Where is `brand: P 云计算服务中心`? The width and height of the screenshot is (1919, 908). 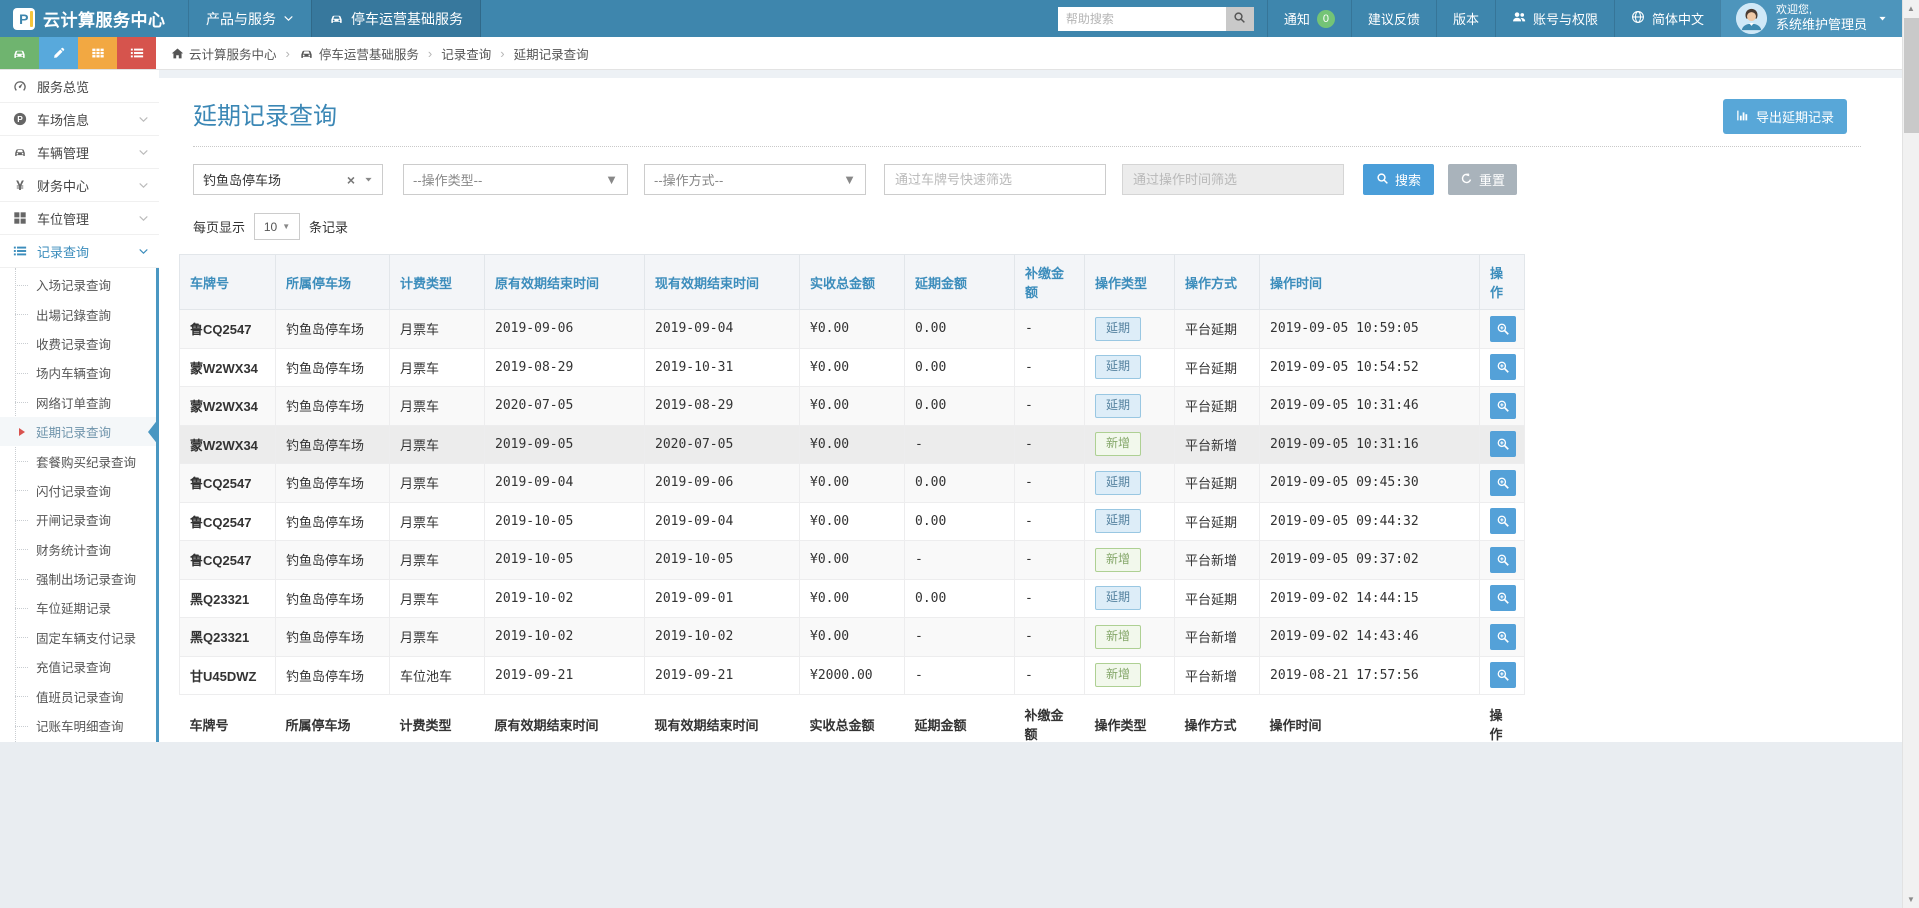
brand: P 云计算服务中心 is located at coordinates (94, 18).